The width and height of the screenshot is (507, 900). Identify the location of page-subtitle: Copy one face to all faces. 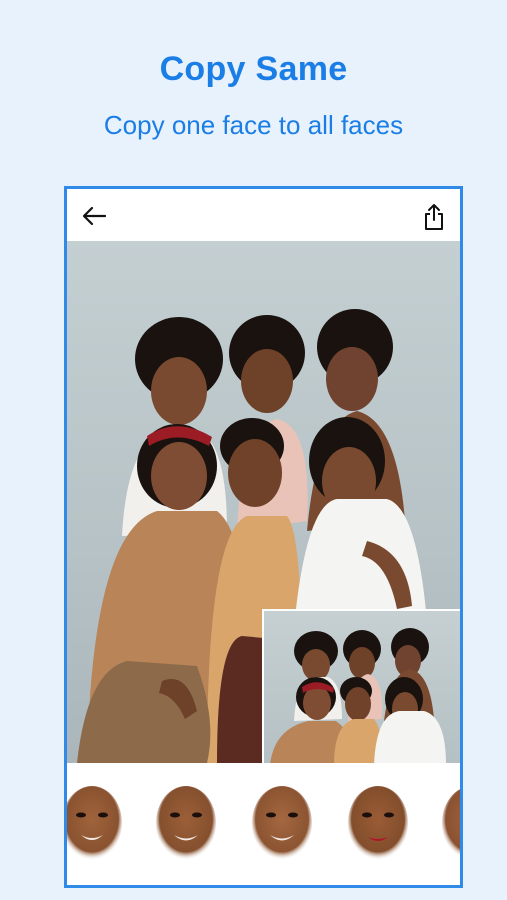
(253, 125).